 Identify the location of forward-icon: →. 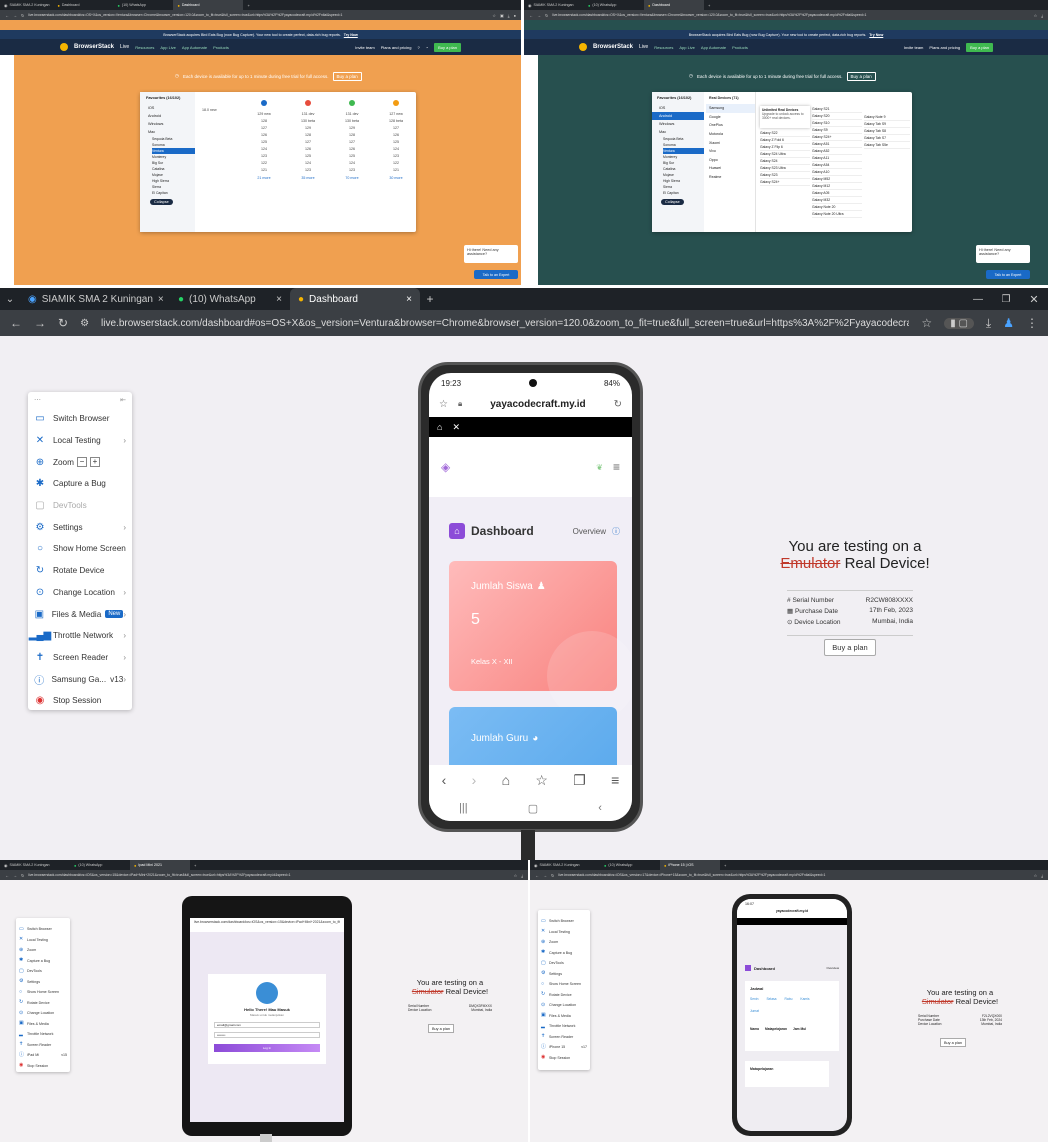
(545, 875).